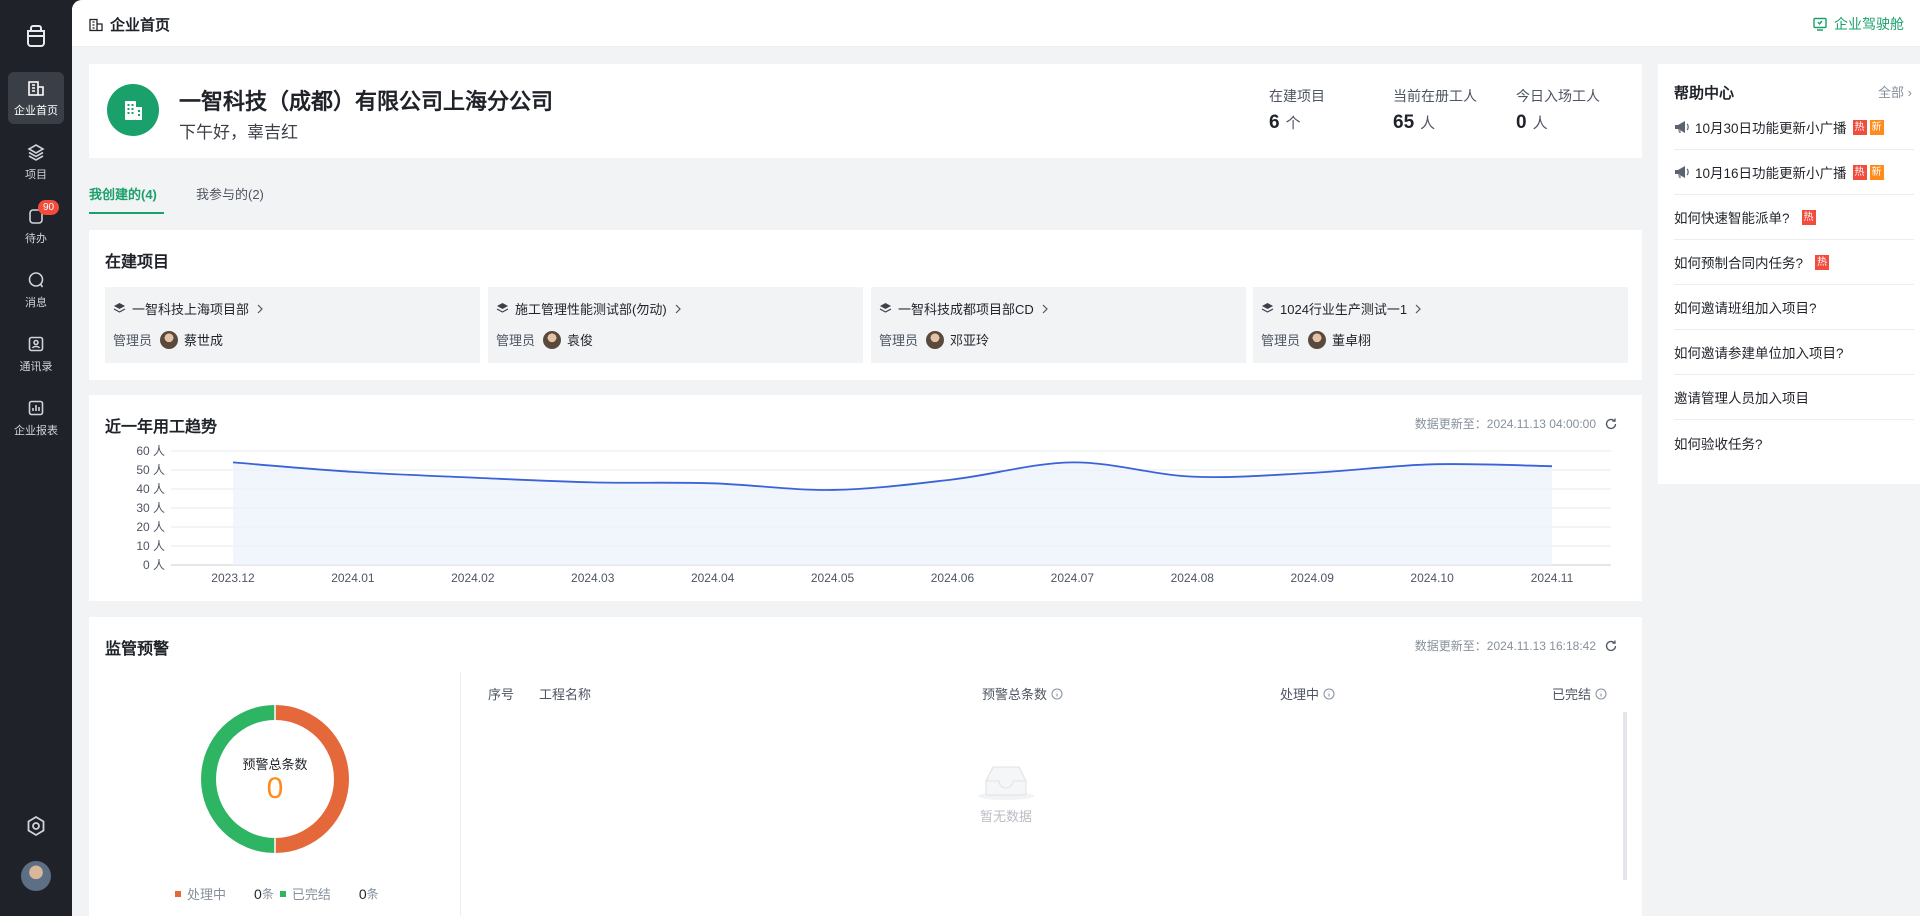 Image resolution: width=1920 pixels, height=916 pixels. Describe the element at coordinates (150, 508) in the screenshot. I see `y-tick-label: 30 人` at that location.